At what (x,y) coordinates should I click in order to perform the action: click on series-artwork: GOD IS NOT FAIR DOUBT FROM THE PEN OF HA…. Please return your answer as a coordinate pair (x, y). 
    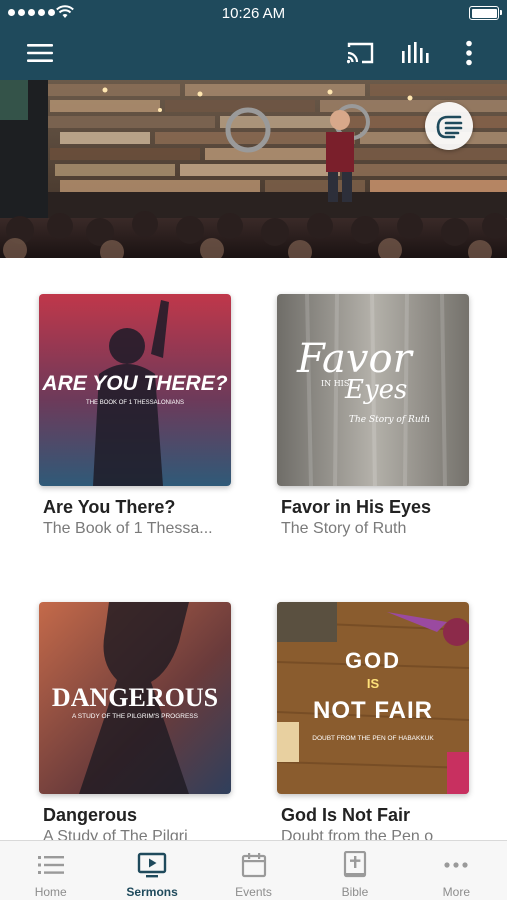
    Looking at the image, I should click on (373, 698).